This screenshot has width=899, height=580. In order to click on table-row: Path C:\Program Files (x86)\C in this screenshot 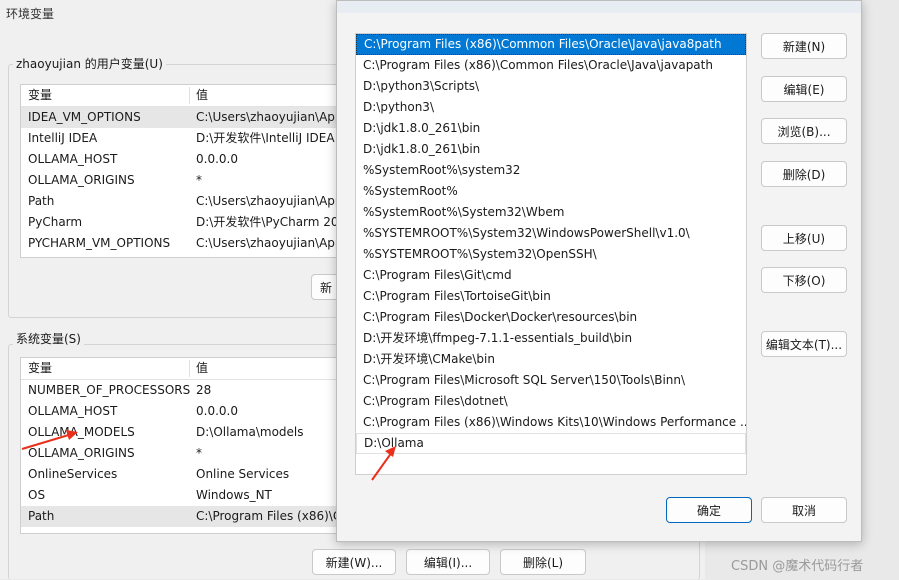, I will do `click(182, 516)`.